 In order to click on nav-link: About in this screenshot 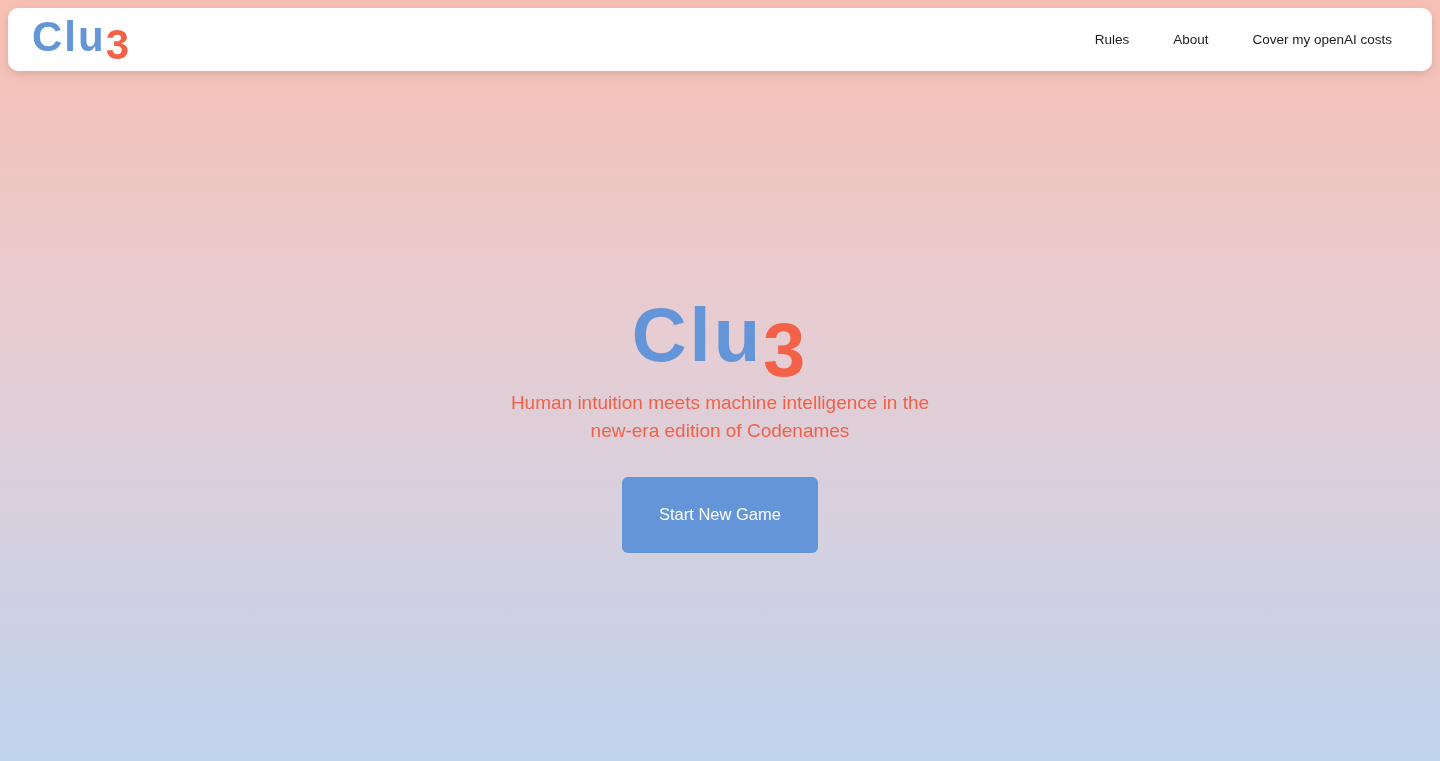, I will do `click(1191, 39)`.